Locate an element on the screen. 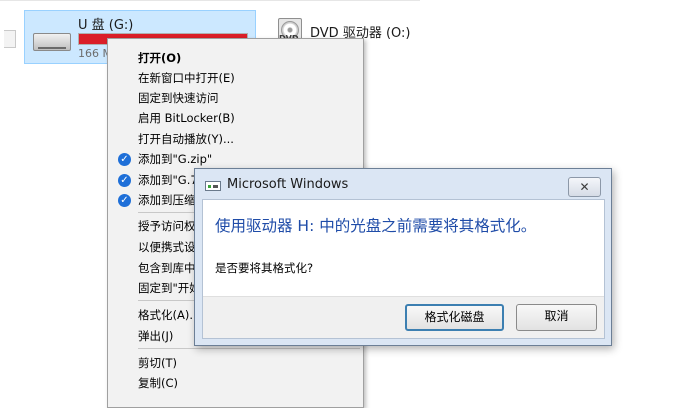 This screenshot has height=408, width=700. menu-item-add-to-zip: ✓ 添加到"G.zip" is located at coordinates (235, 159).